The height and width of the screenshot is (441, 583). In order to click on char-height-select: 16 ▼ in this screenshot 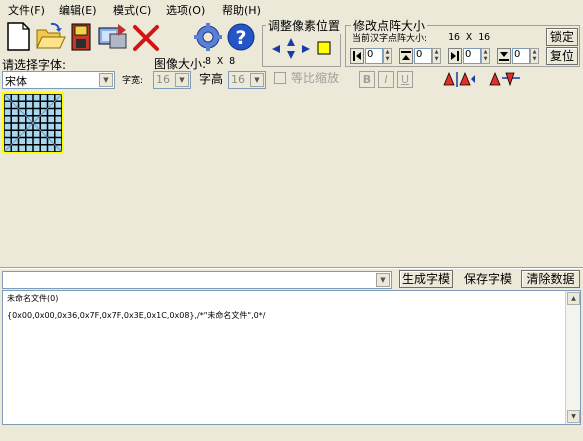, I will do `click(247, 80)`.